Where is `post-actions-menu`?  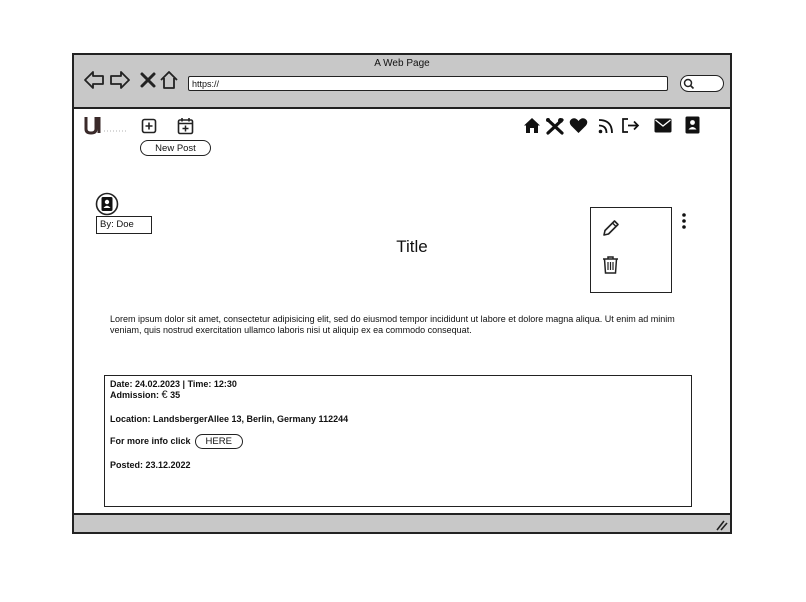 post-actions-menu is located at coordinates (631, 250).